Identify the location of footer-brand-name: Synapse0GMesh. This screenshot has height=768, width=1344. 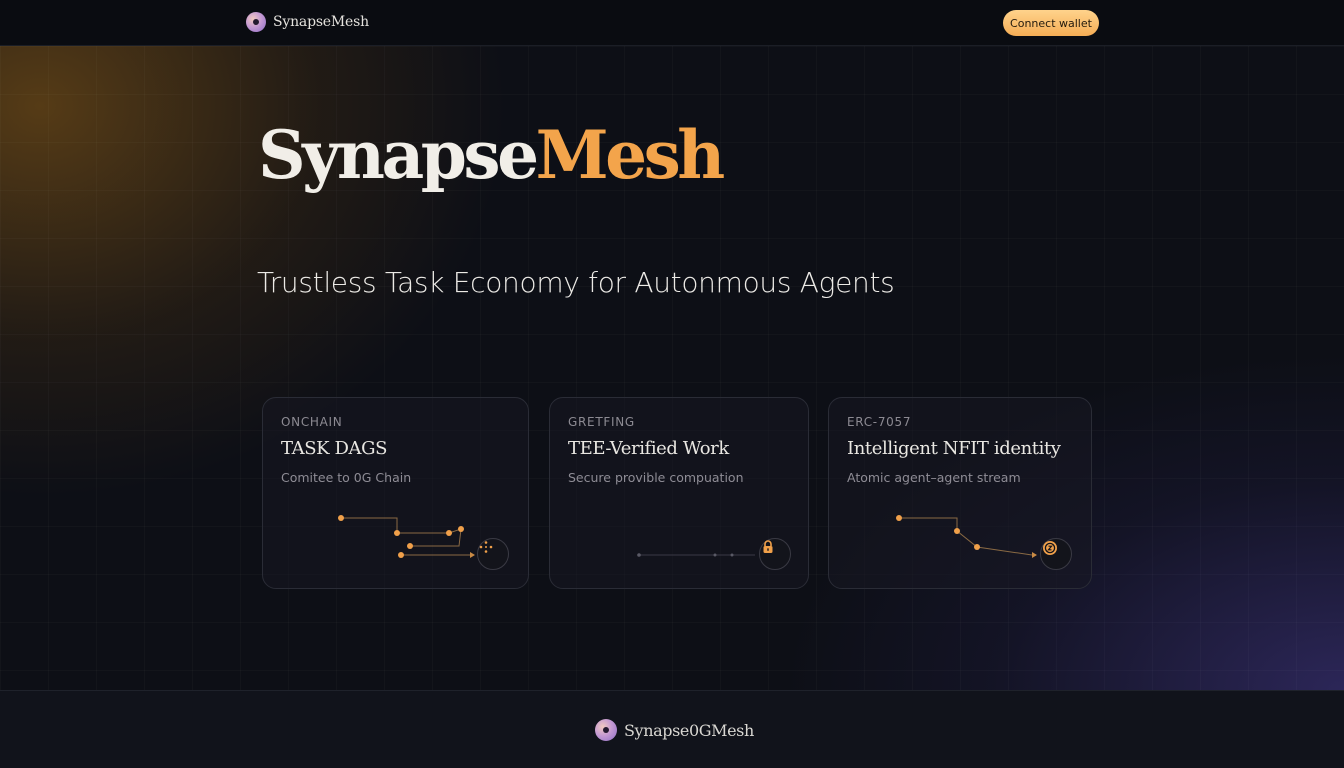
(689, 730).